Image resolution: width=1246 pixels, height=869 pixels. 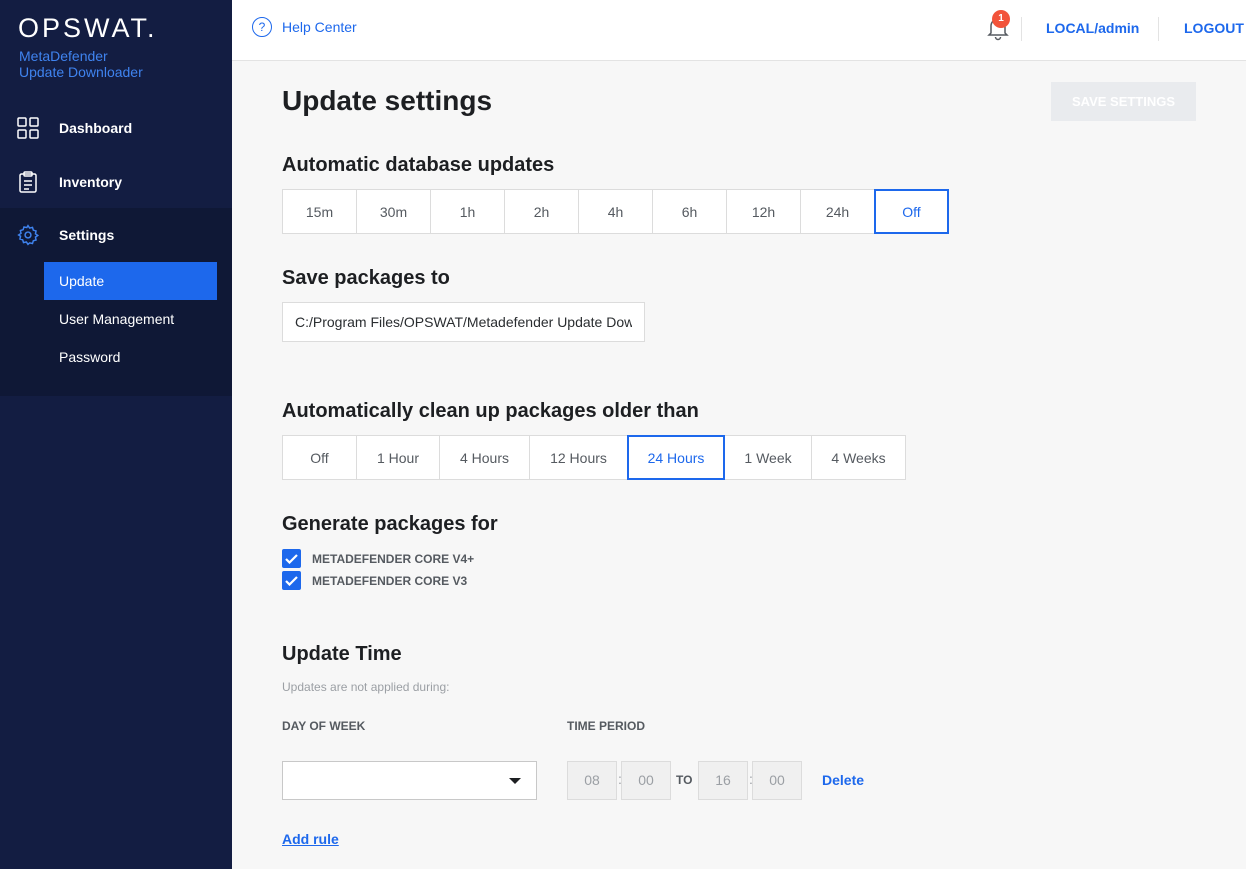 What do you see at coordinates (689, 211) in the screenshot?
I see `interval-option-6h: 6h` at bounding box center [689, 211].